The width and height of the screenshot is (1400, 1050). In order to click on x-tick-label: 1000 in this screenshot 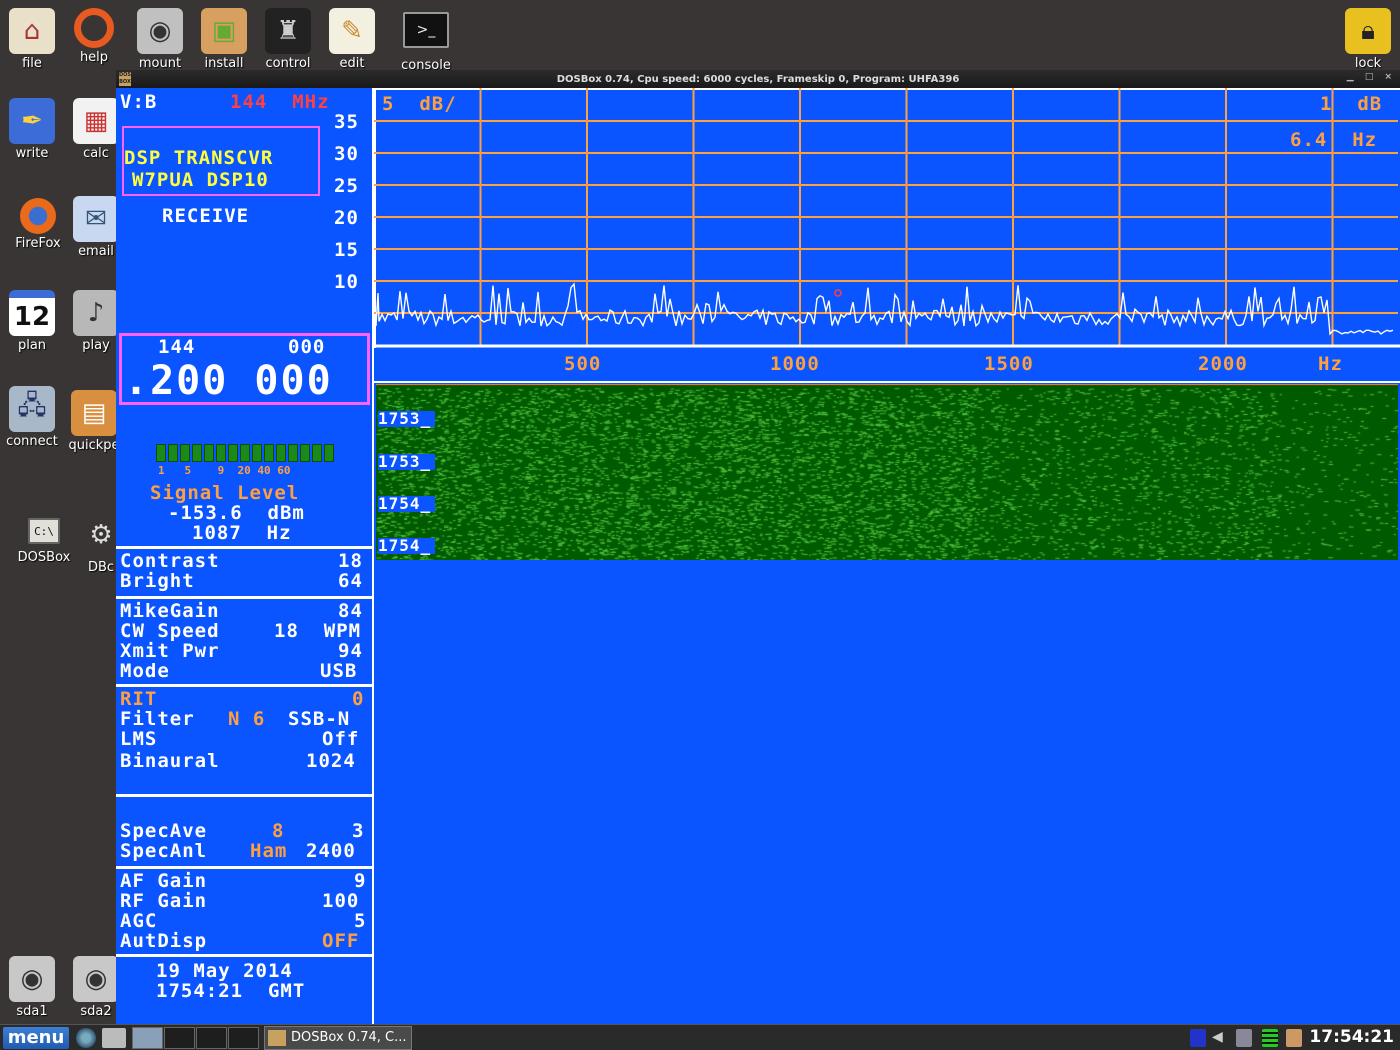, I will do `click(795, 364)`.